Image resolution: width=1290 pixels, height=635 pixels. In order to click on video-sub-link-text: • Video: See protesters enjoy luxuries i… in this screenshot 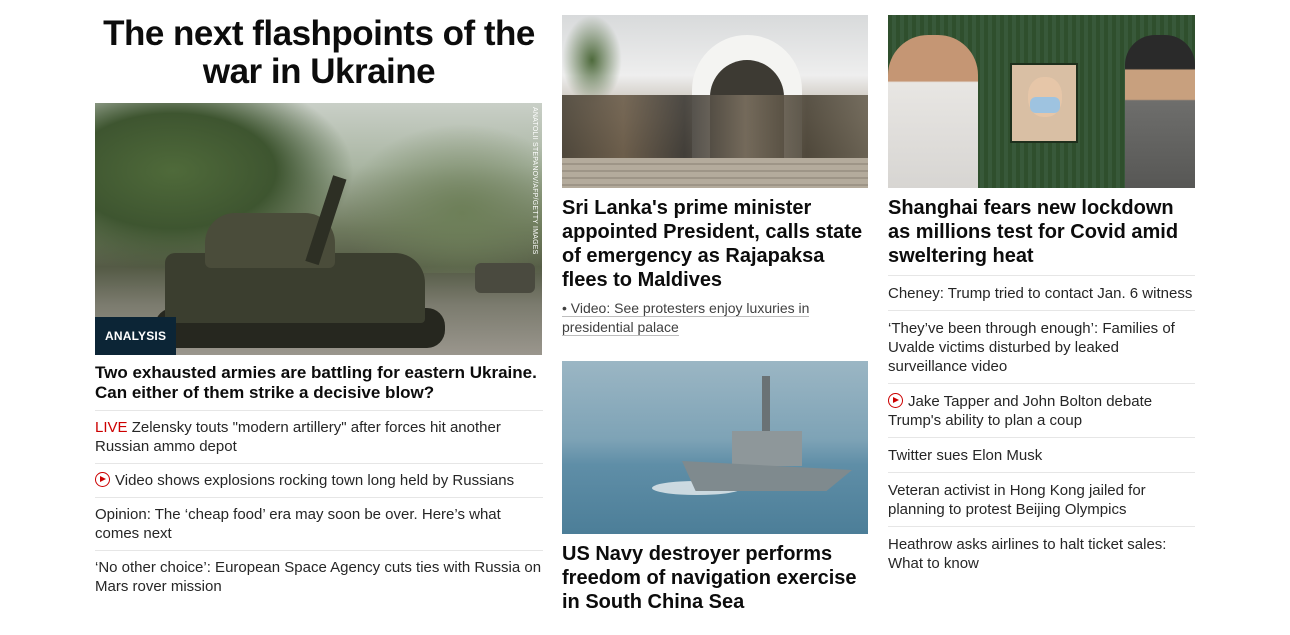, I will do `click(686, 318)`.